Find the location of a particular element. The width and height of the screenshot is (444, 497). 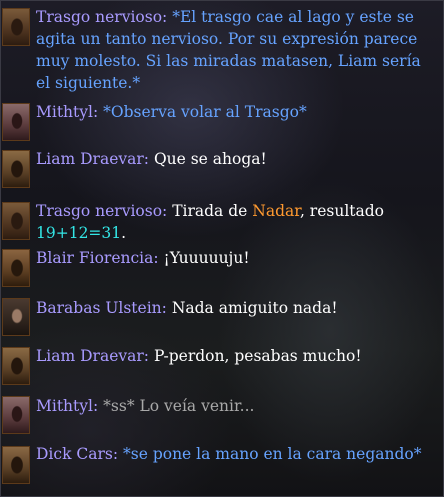

chat-message: Barabas Ulstein: Nada amiguito nada! is located at coordinates (236, 308).